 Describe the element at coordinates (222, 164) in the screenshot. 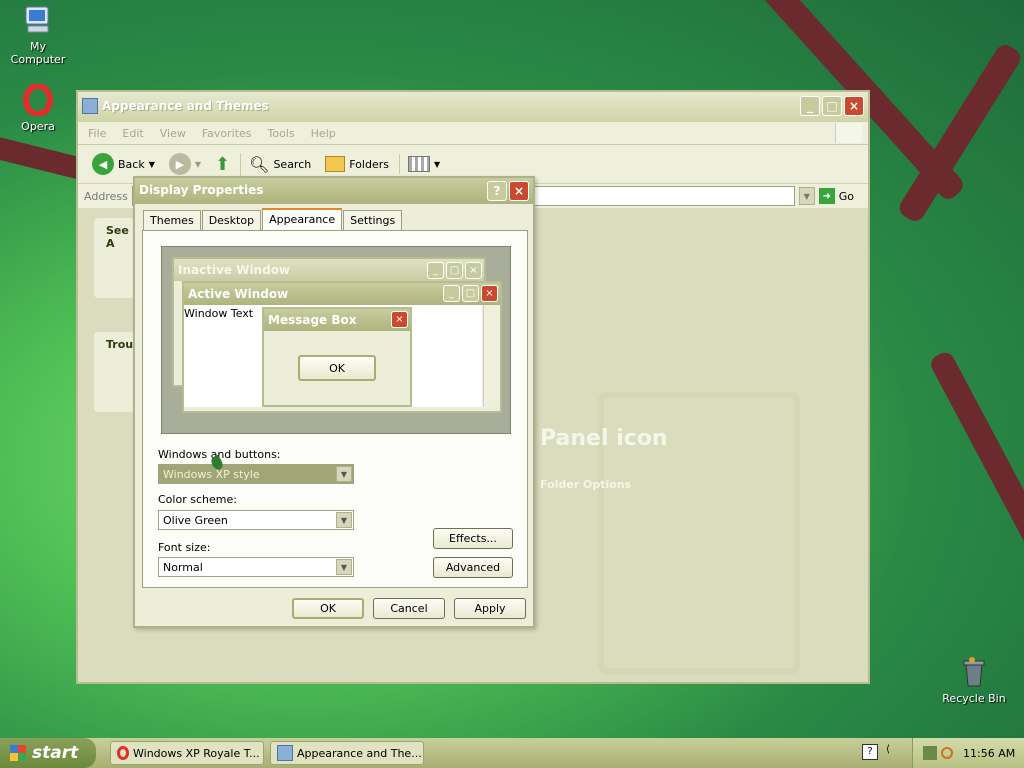

I see `up-folder-button: ⬆` at that location.